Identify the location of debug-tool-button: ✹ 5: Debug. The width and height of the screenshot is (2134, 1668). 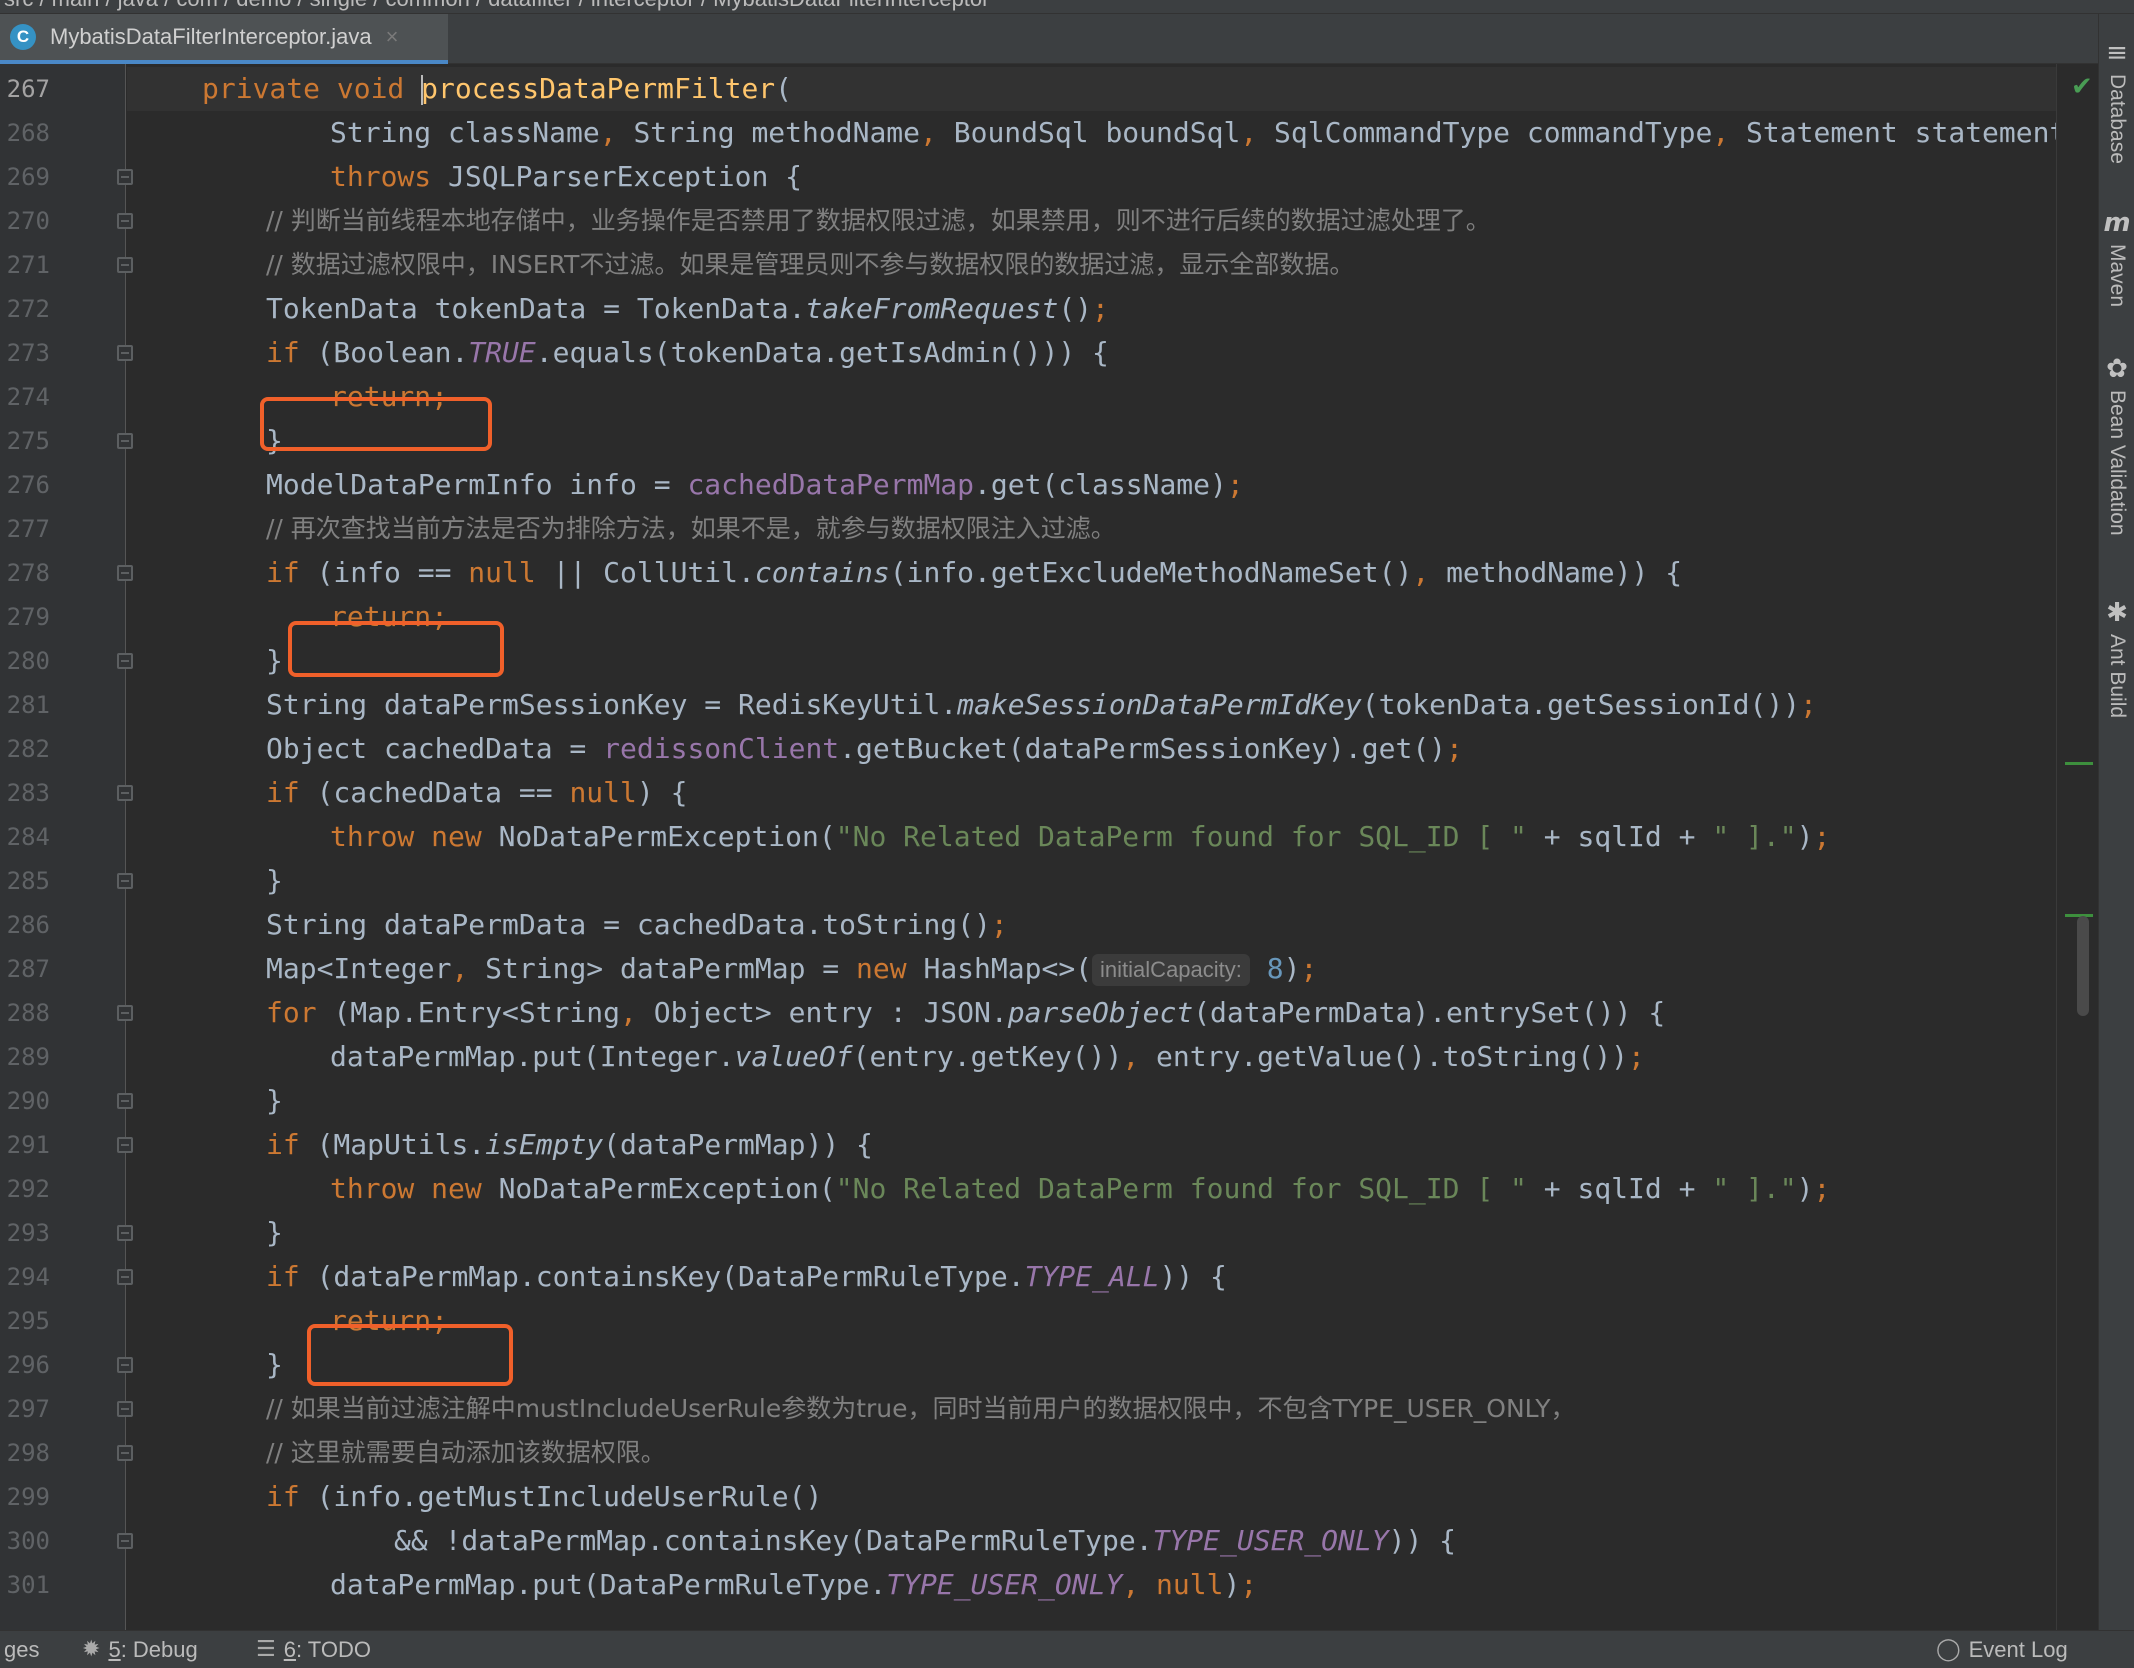
(140, 1649).